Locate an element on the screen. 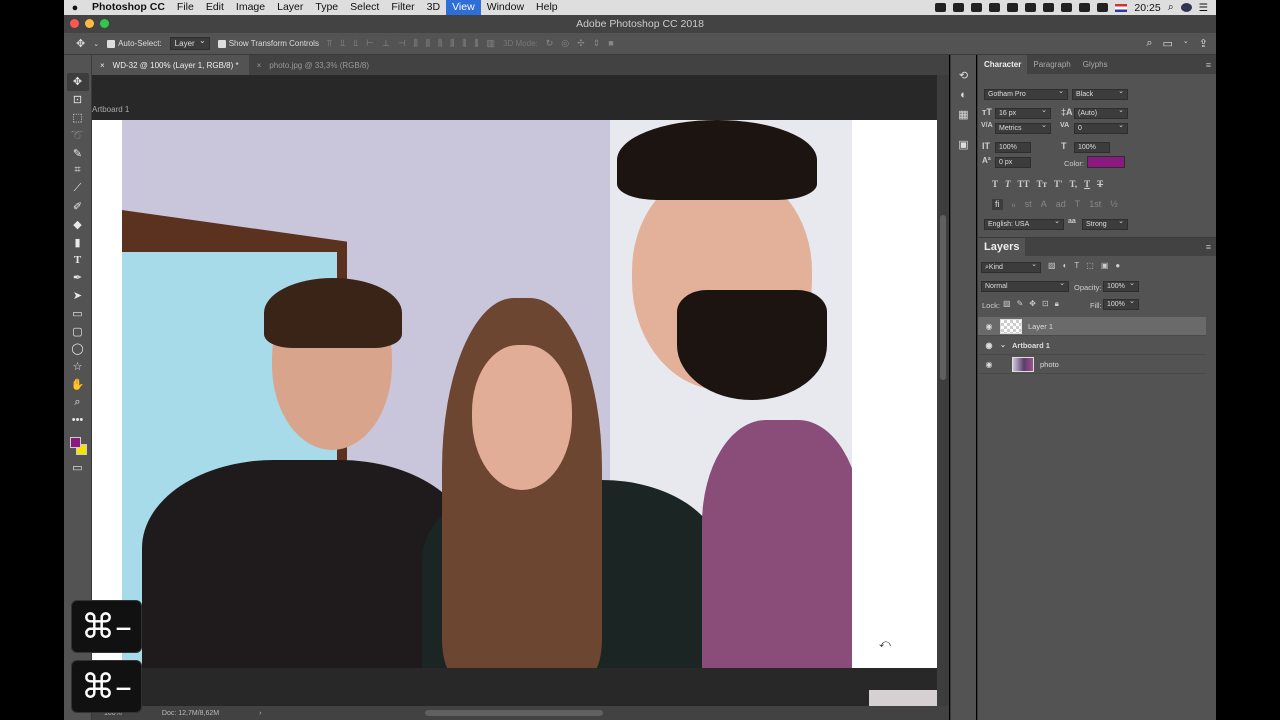 The image size is (1280, 720). menu-help: Help is located at coordinates (547, 7).